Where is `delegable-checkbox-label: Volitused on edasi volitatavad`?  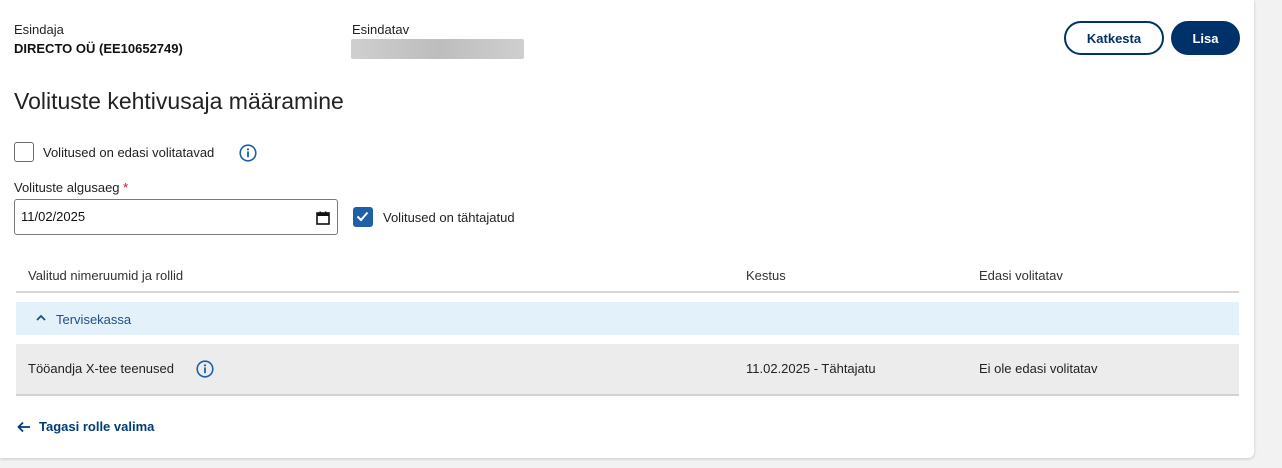 delegable-checkbox-label: Volitused on edasi volitatavad is located at coordinates (128, 152).